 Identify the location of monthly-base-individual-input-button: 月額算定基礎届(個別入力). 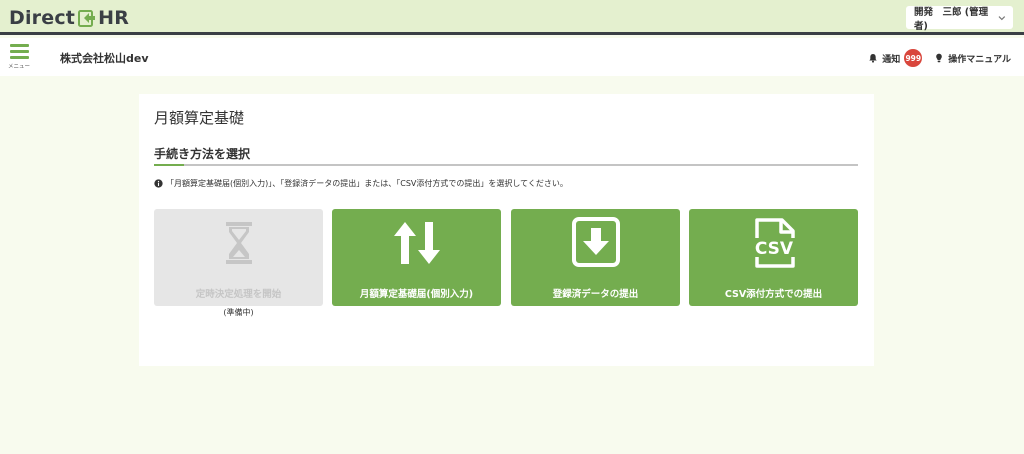
(416, 257).